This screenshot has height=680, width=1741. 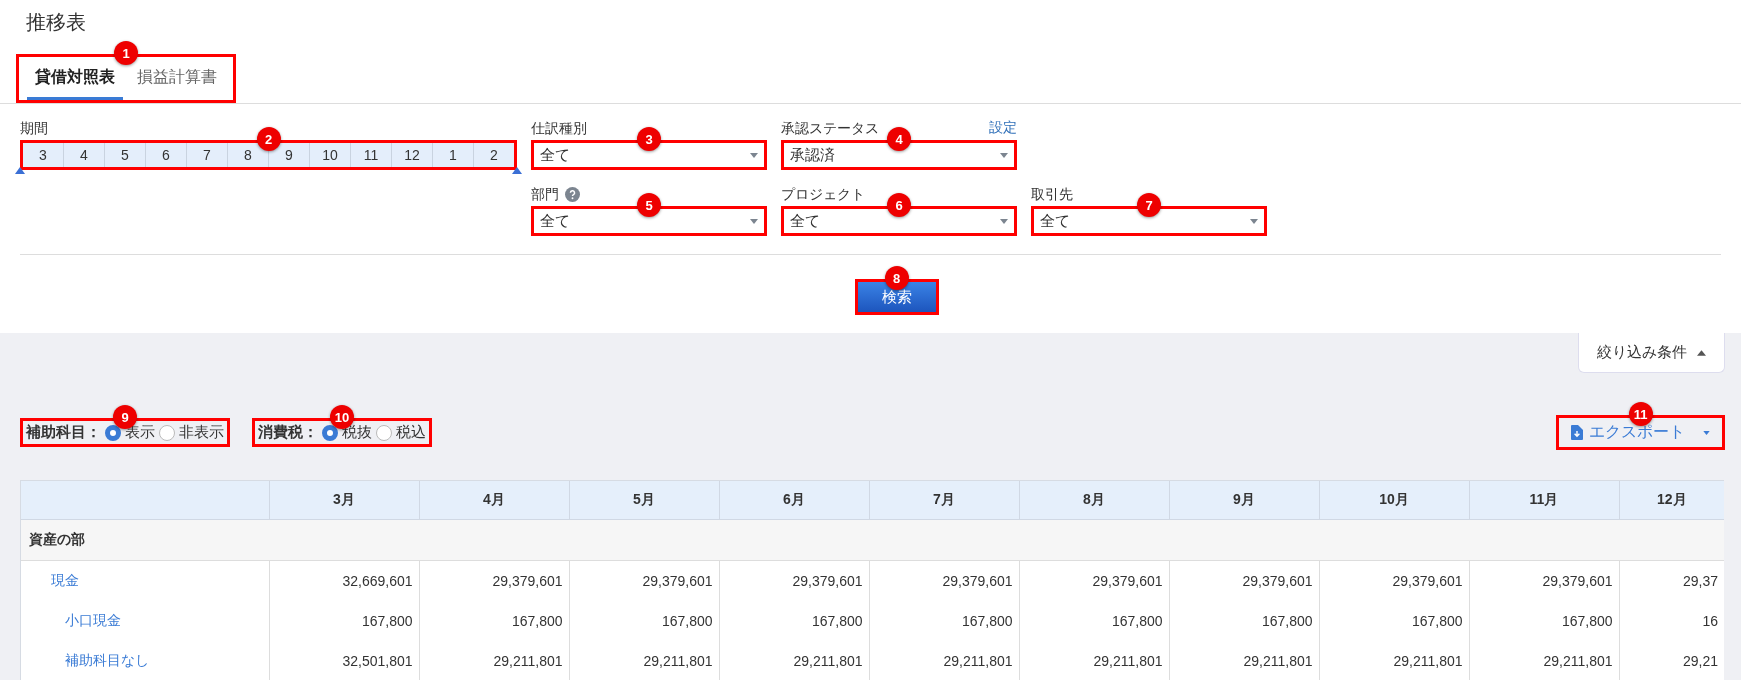 I want to click on month-cell: 8, so click(x=248, y=155).